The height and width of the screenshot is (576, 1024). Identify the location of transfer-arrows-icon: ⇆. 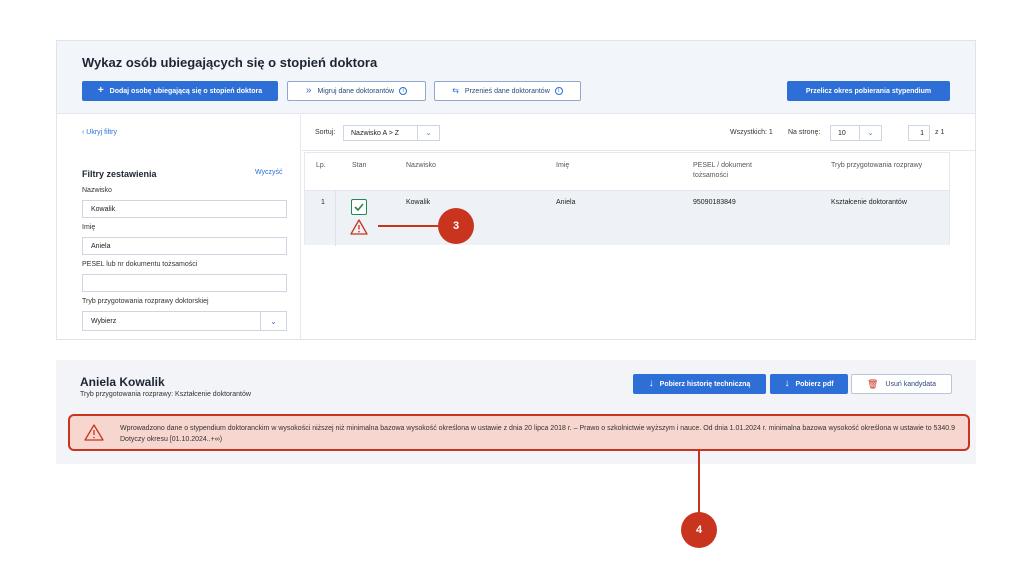
(455, 90).